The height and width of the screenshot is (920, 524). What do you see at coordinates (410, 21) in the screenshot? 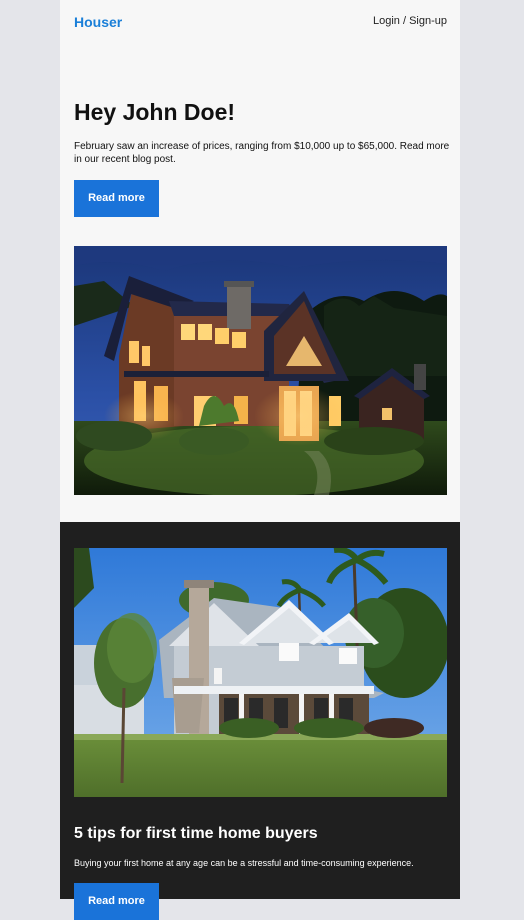
I see `login-signup-link: Login / Sign-up` at bounding box center [410, 21].